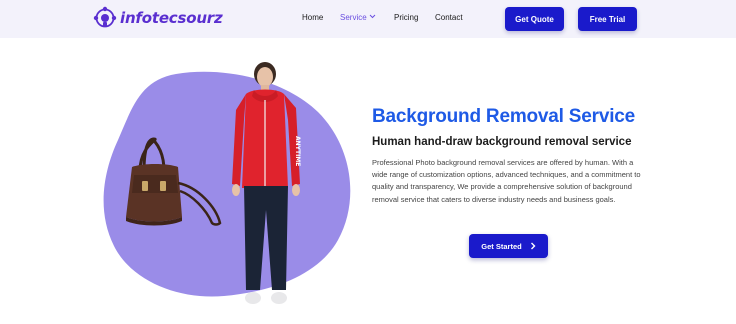 The image size is (736, 324). Describe the element at coordinates (297, 151) in the screenshot. I see `svg-text: ANYTIME` at that location.